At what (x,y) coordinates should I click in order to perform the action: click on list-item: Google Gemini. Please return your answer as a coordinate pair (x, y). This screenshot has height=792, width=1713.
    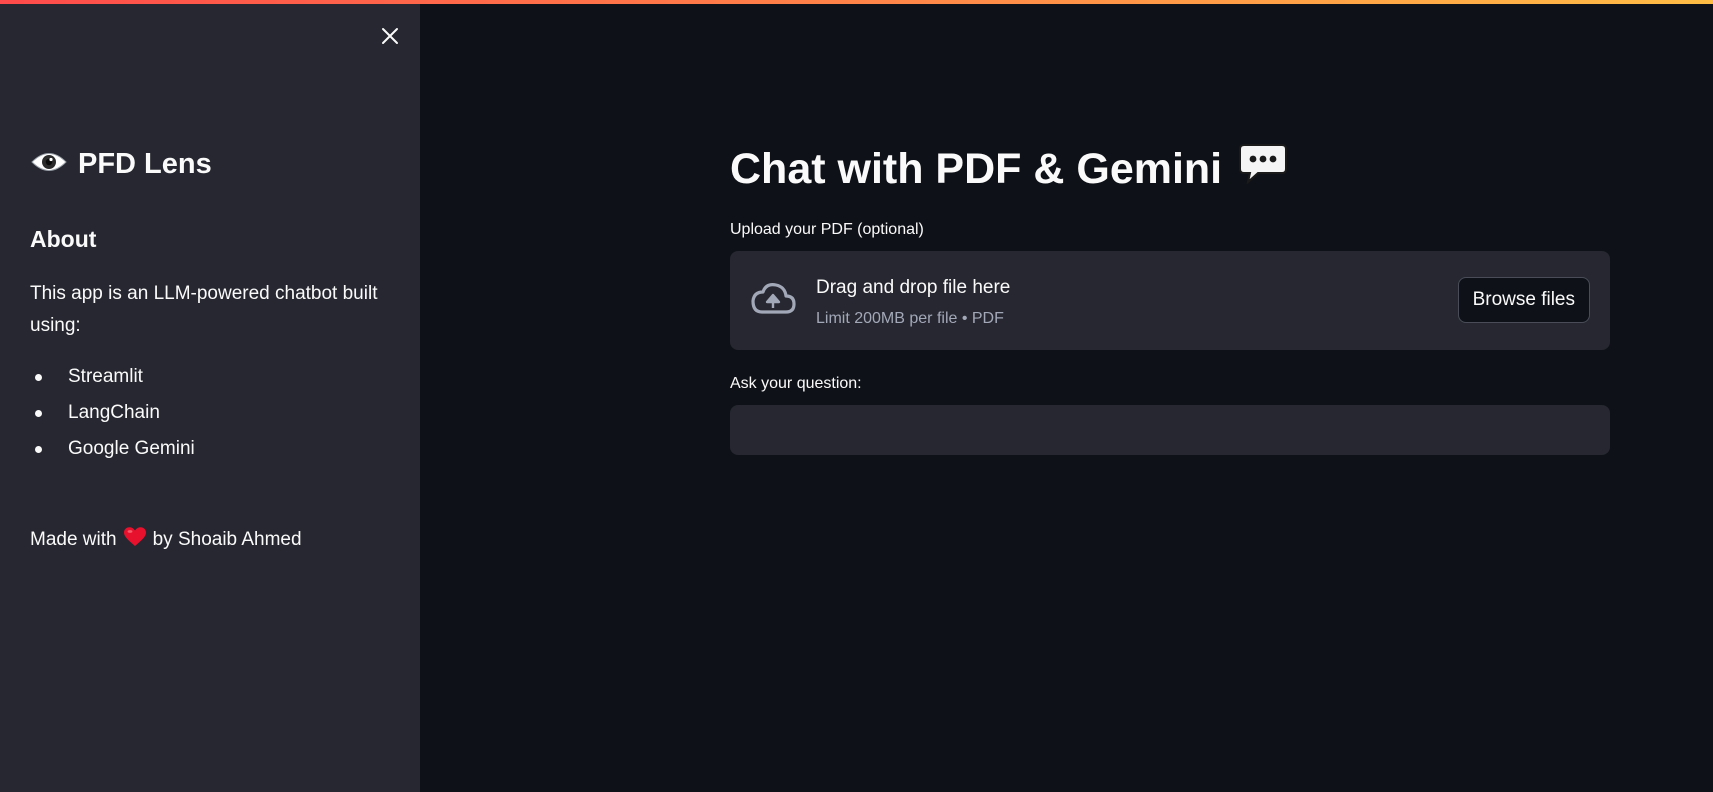
    Looking at the image, I should click on (112, 449).